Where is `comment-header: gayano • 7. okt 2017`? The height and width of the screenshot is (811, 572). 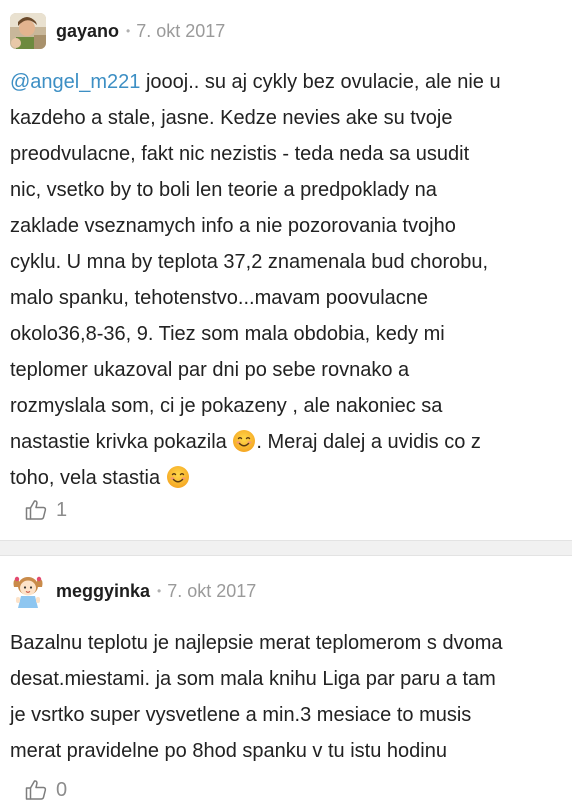 comment-header: gayano • 7. okt 2017 is located at coordinates (117, 31).